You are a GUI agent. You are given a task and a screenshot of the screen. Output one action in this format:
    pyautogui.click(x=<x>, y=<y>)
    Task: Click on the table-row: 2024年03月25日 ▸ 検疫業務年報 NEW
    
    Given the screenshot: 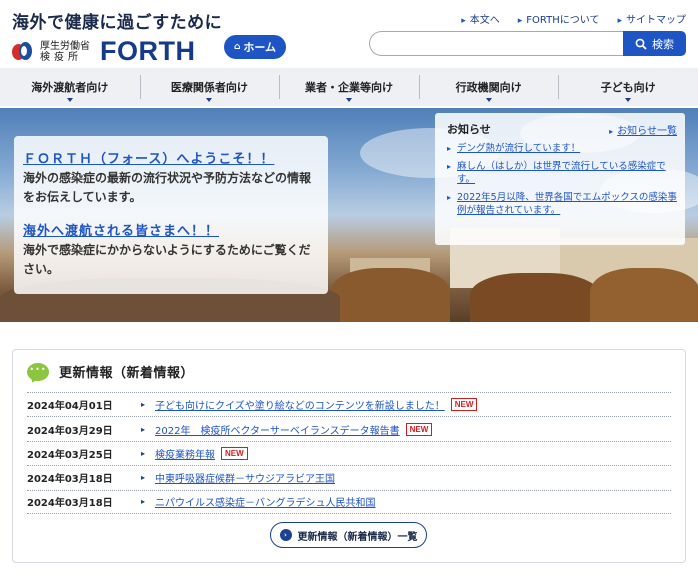 What is the action you would take?
    pyautogui.click(x=349, y=452)
    